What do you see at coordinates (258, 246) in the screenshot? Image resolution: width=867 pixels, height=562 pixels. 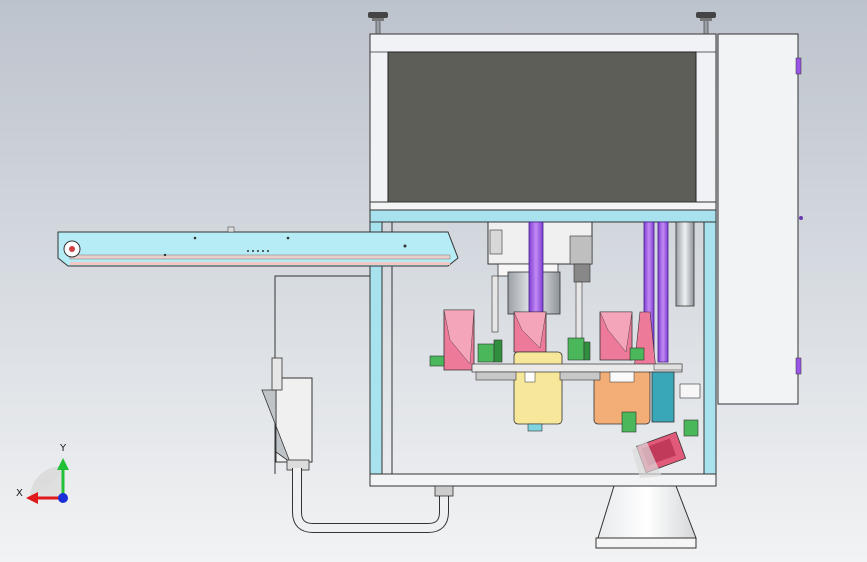 I see `conveyor-arm` at bounding box center [258, 246].